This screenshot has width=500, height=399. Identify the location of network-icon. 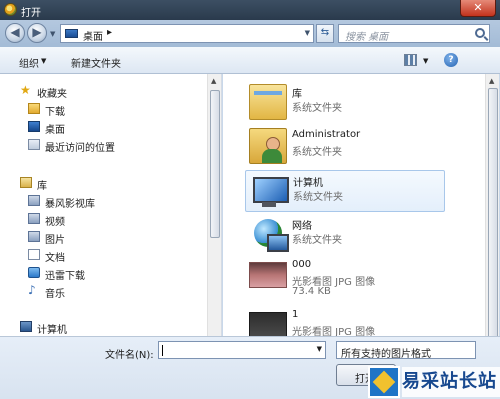
(269, 234).